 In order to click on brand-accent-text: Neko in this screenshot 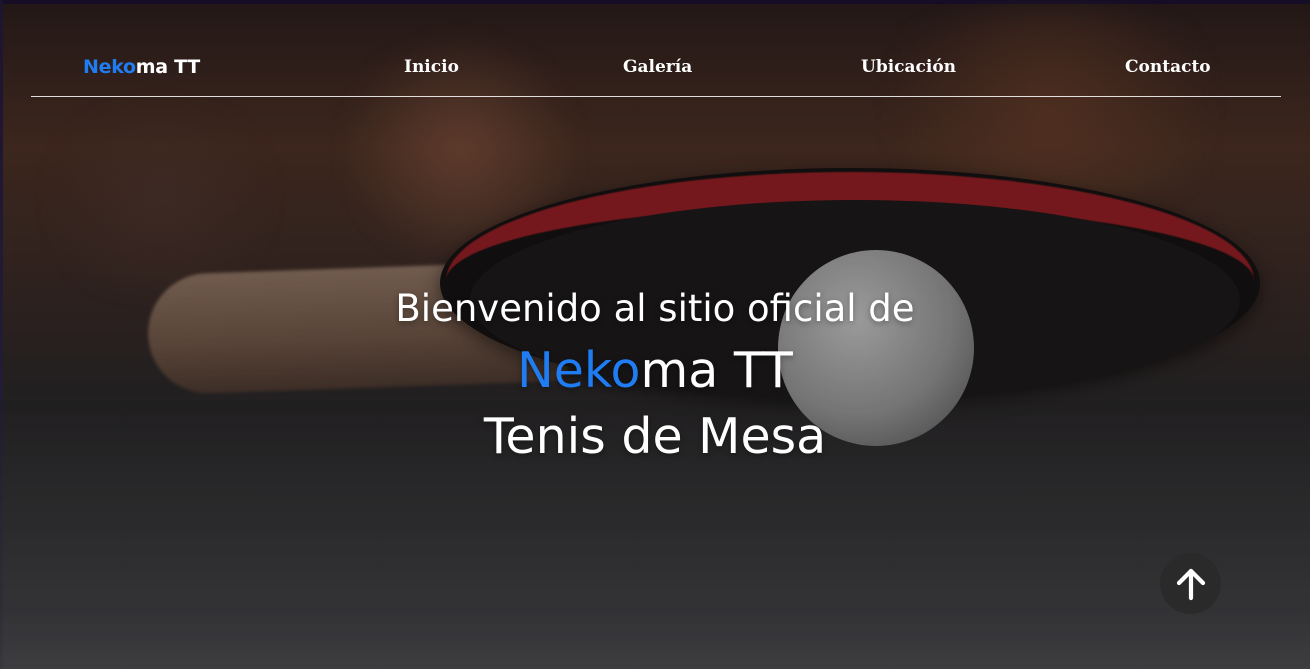, I will do `click(109, 67)`.